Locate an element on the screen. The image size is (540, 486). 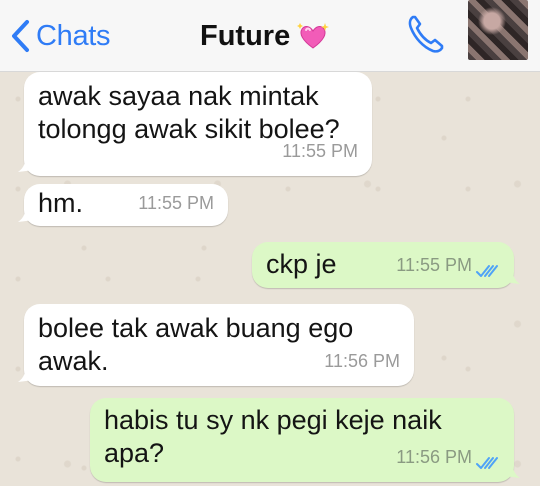
contact-name: Future is located at coordinates (245, 35).